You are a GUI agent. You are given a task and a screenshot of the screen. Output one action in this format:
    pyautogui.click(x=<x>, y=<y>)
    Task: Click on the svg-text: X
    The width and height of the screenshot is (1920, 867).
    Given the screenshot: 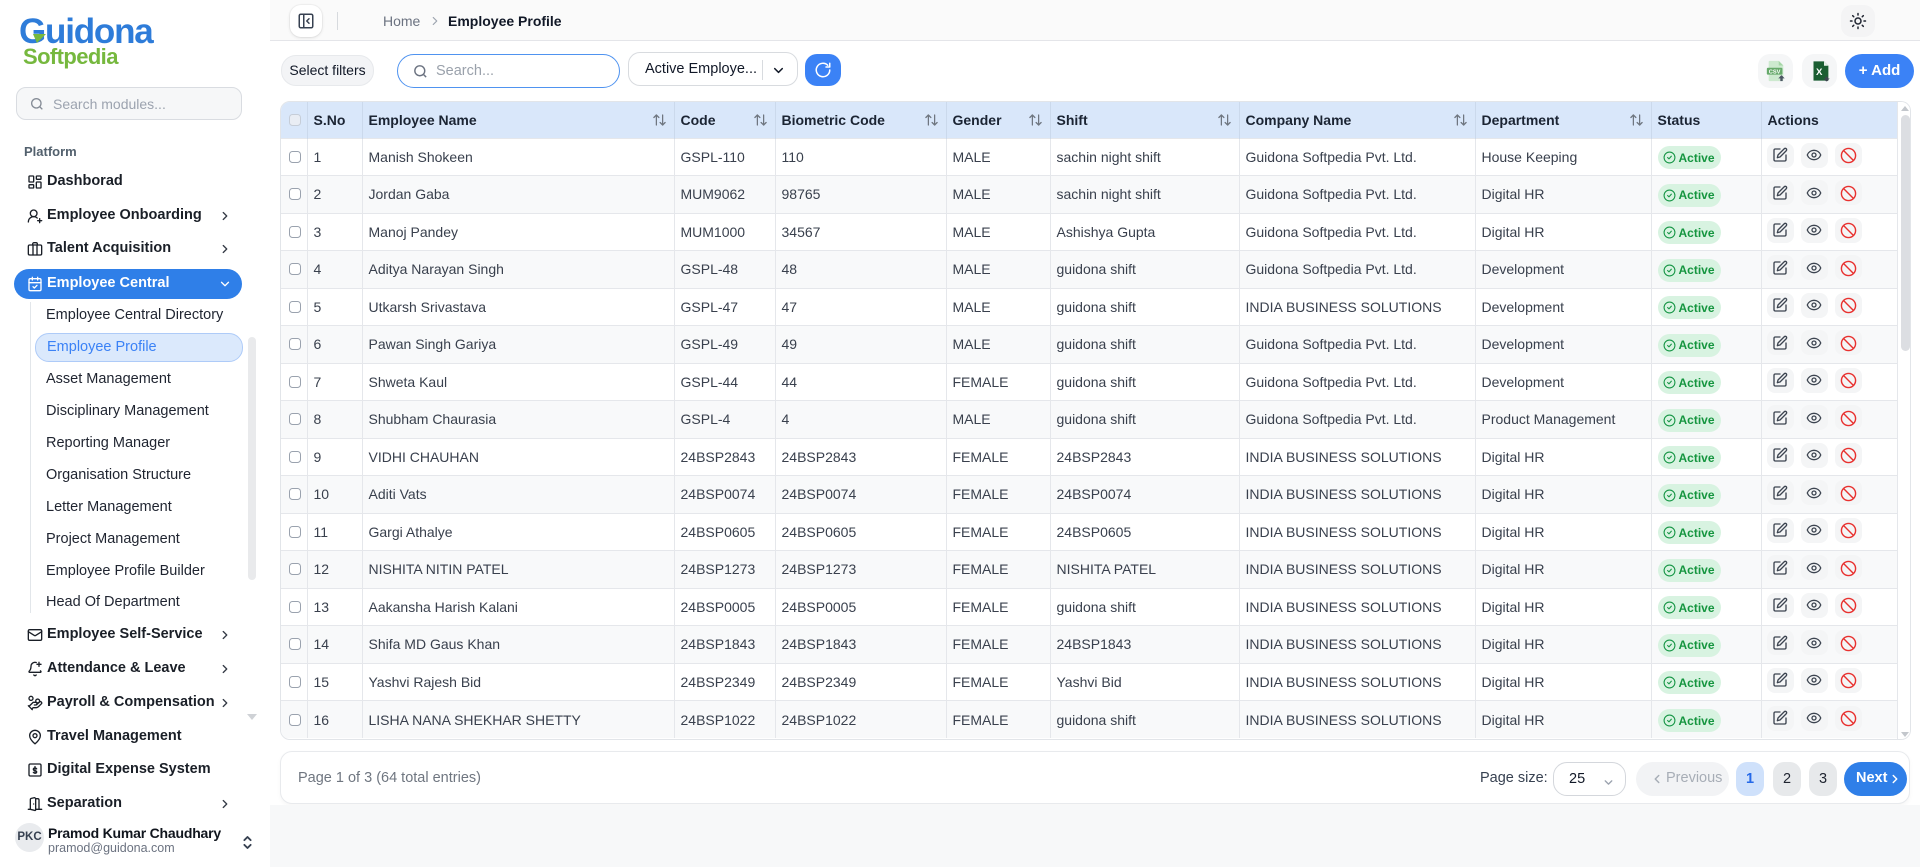 What is the action you would take?
    pyautogui.click(x=1819, y=72)
    